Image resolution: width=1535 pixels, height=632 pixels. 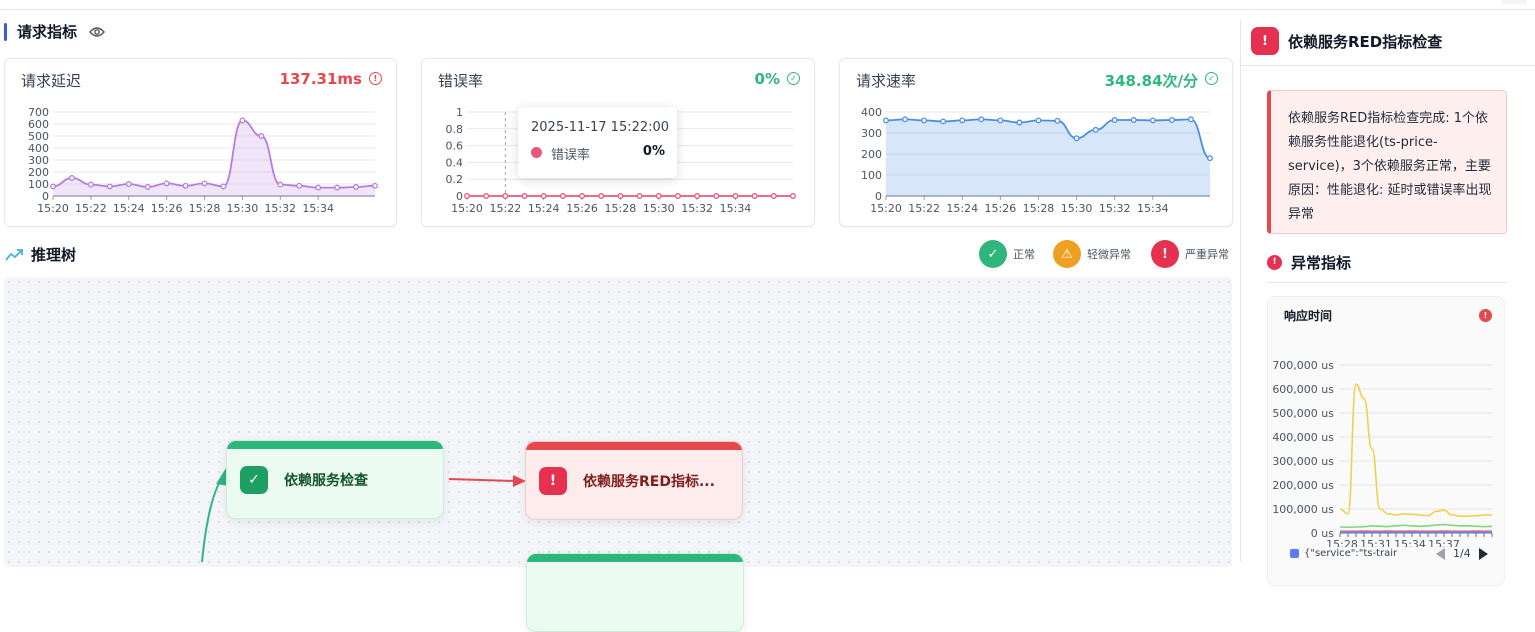 What do you see at coordinates (1514, 2) in the screenshot?
I see `window-handle` at bounding box center [1514, 2].